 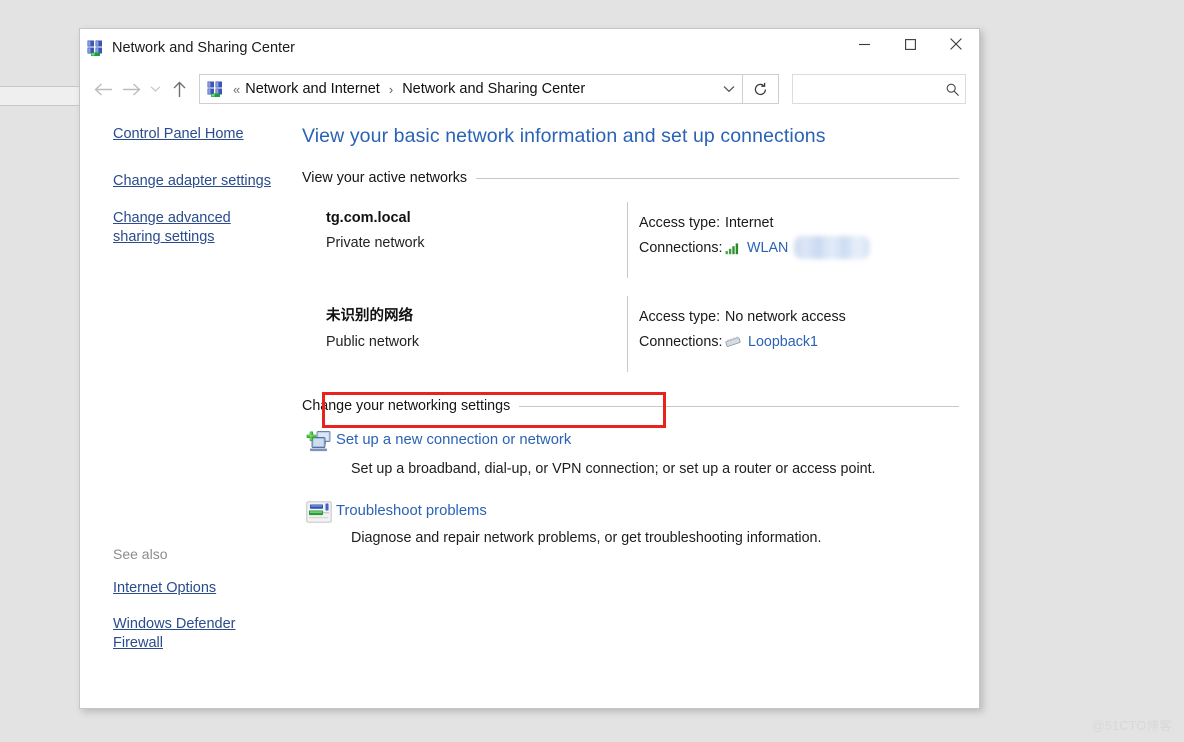 What do you see at coordinates (406, 406) in the screenshot?
I see `section-heading-label: Change your networking settings` at bounding box center [406, 406].